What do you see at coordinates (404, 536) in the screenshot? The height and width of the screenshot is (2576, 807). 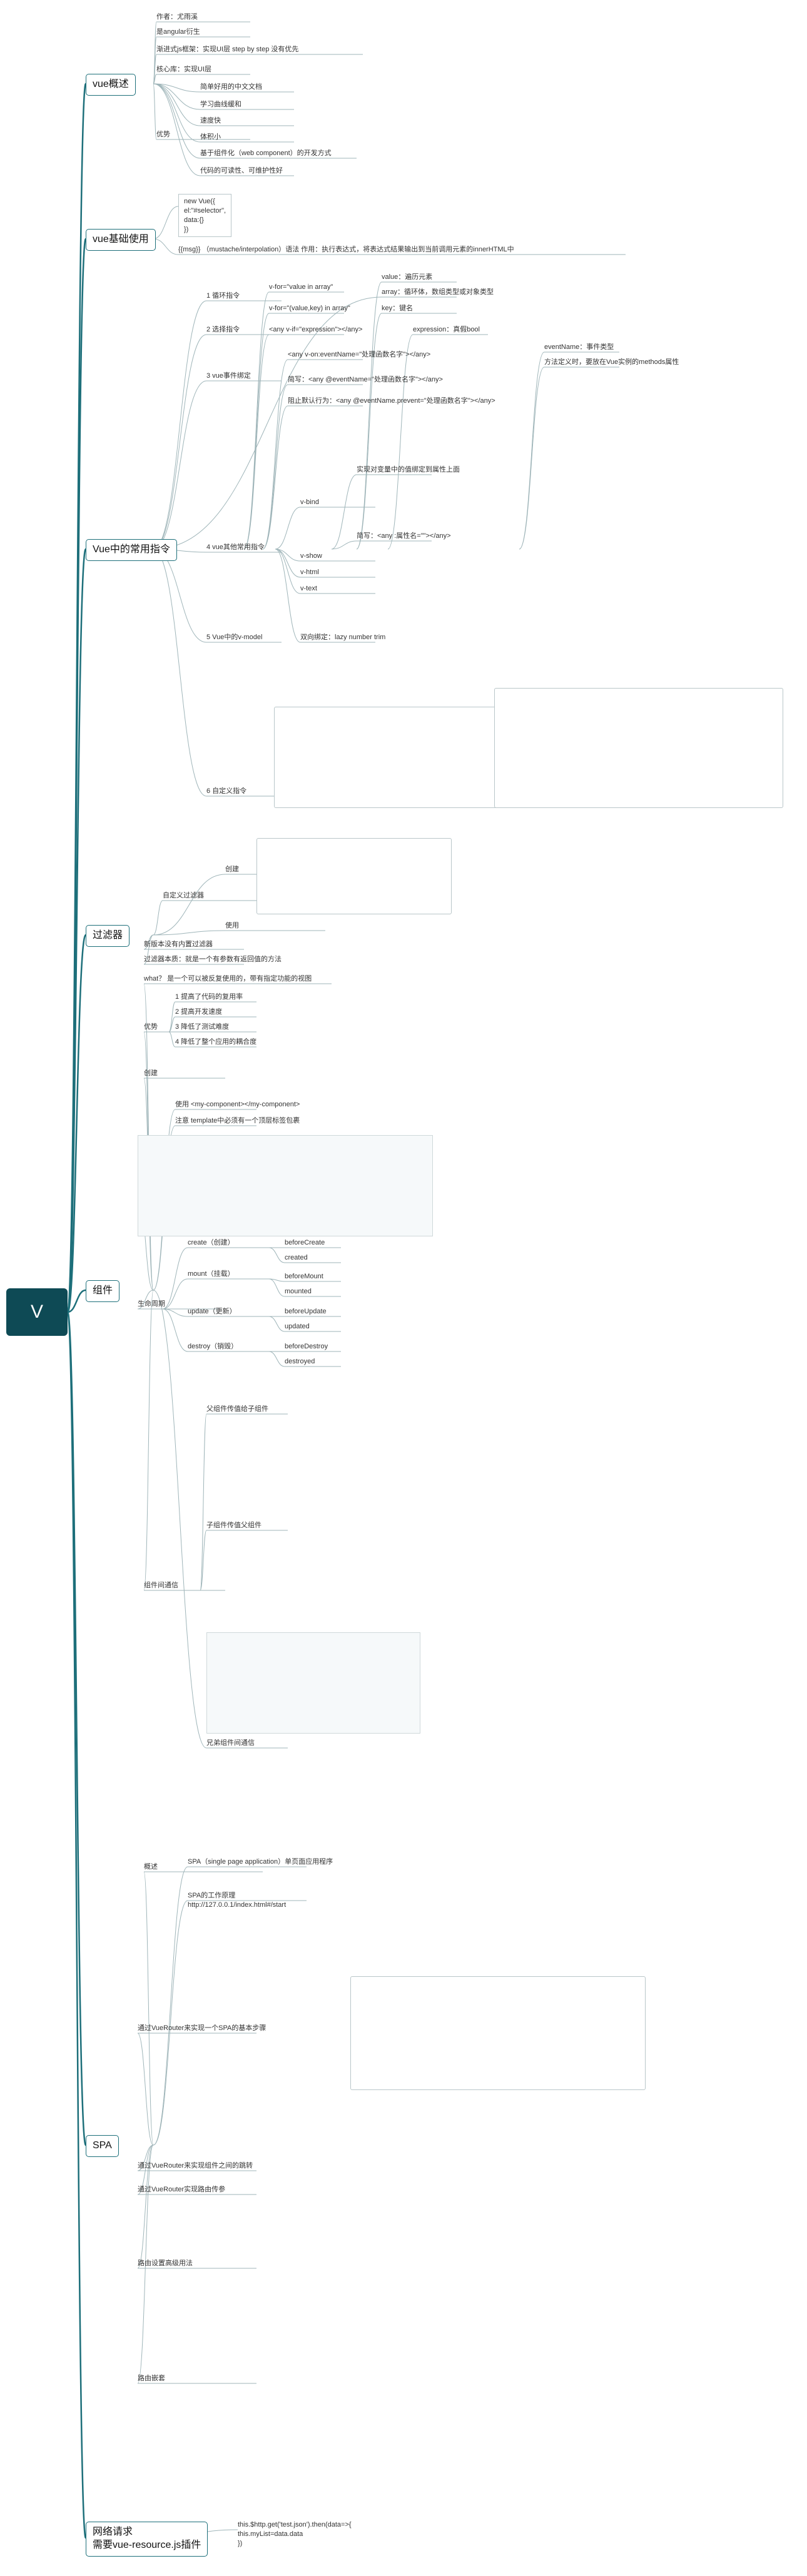 I see `directive-item: 简写：<any :属性名=""></any>` at bounding box center [404, 536].